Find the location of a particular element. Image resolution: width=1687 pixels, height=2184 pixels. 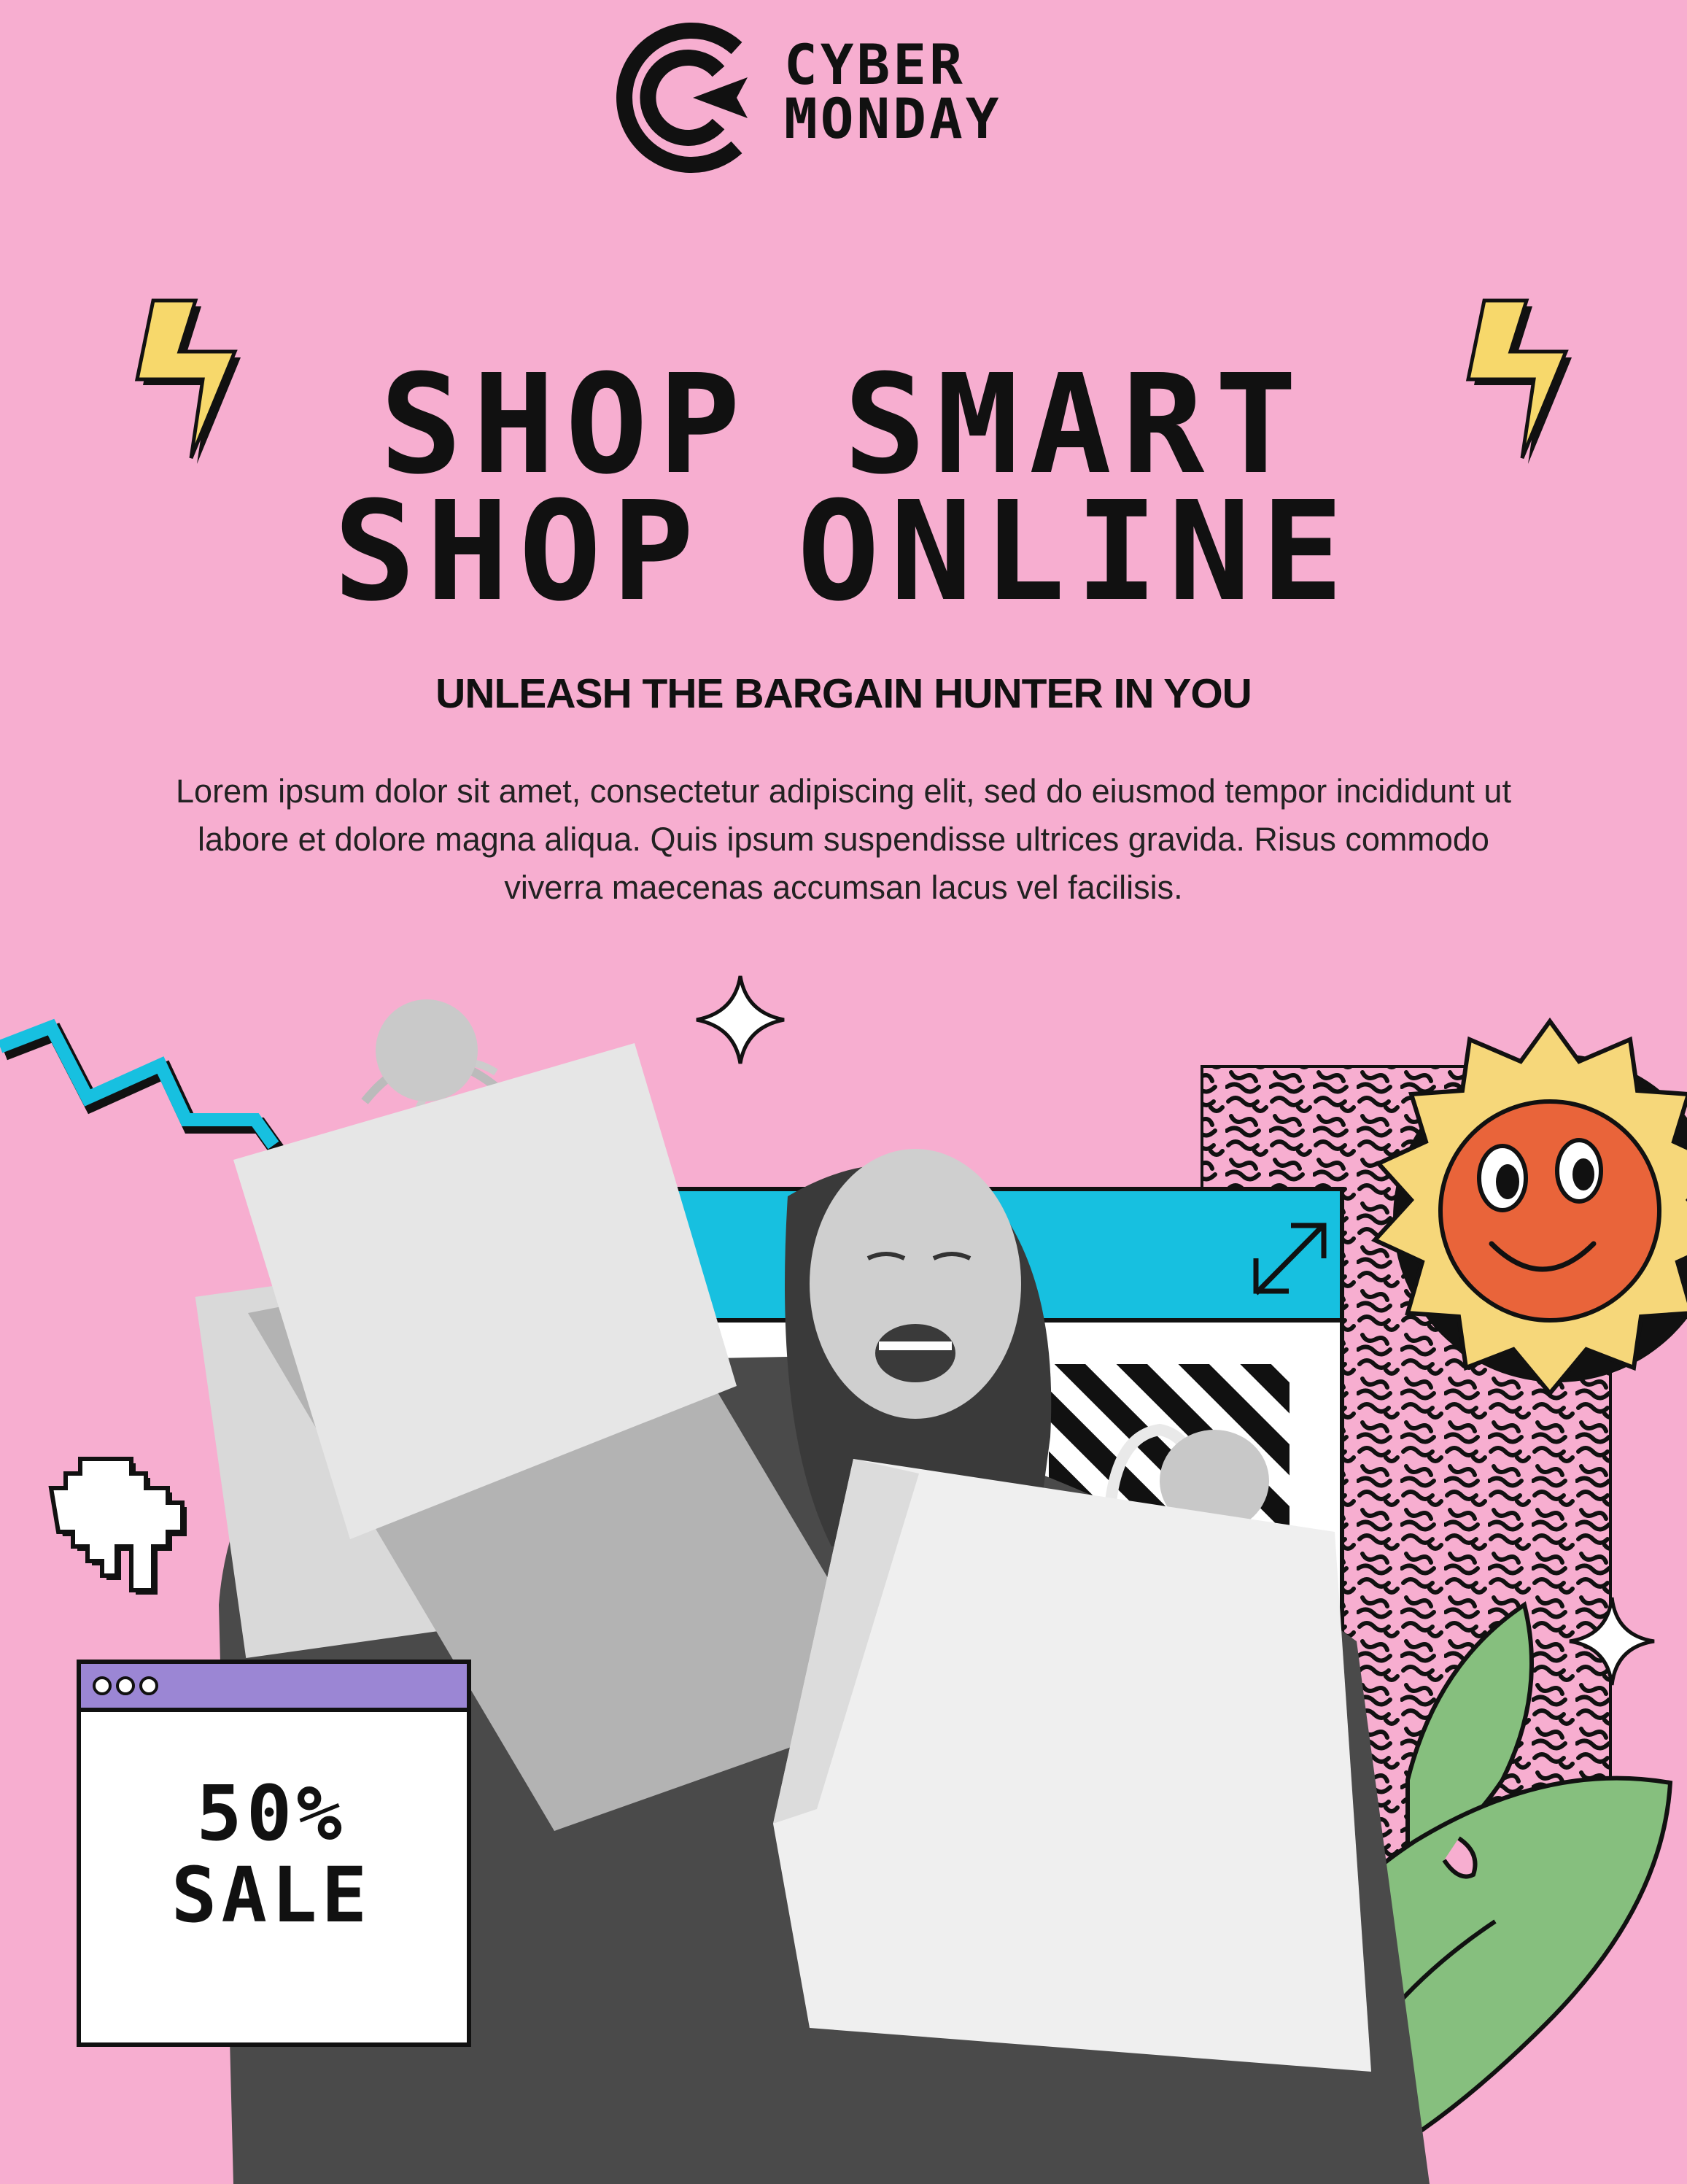

brand-name: CYBER MONDAY is located at coordinates (937, 91).